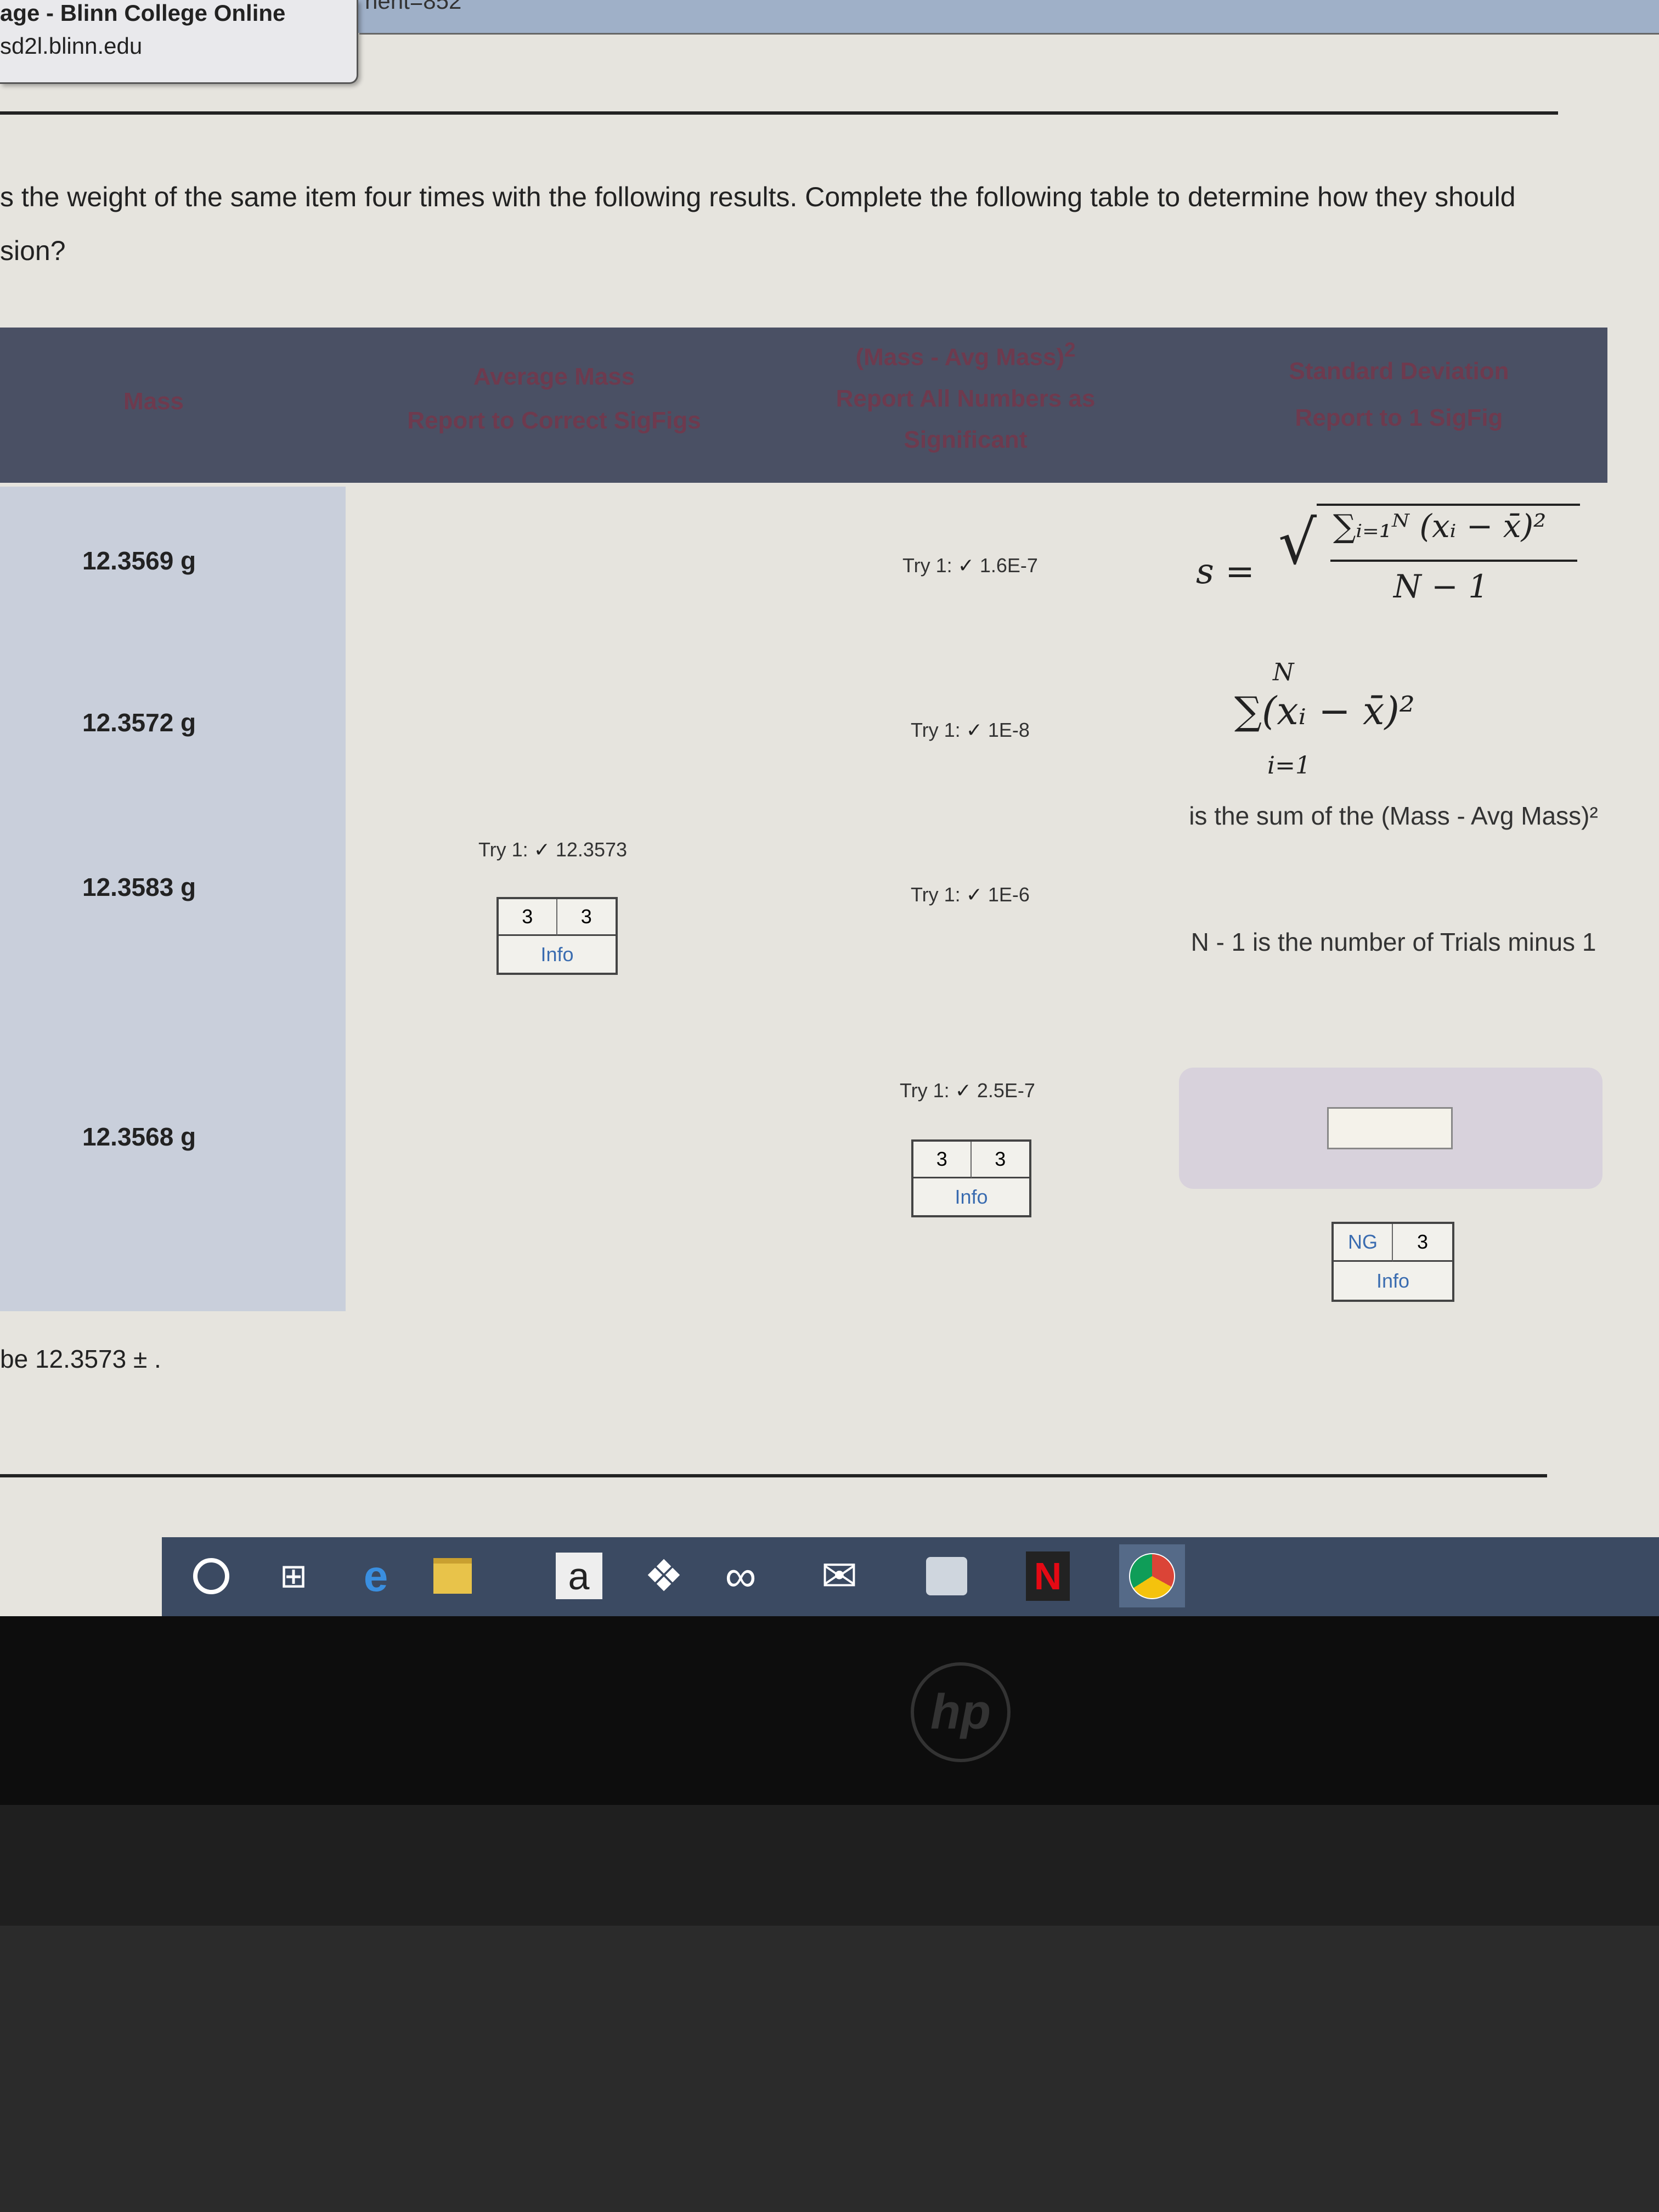  I want to click on hp-logo: hp, so click(961, 1712).